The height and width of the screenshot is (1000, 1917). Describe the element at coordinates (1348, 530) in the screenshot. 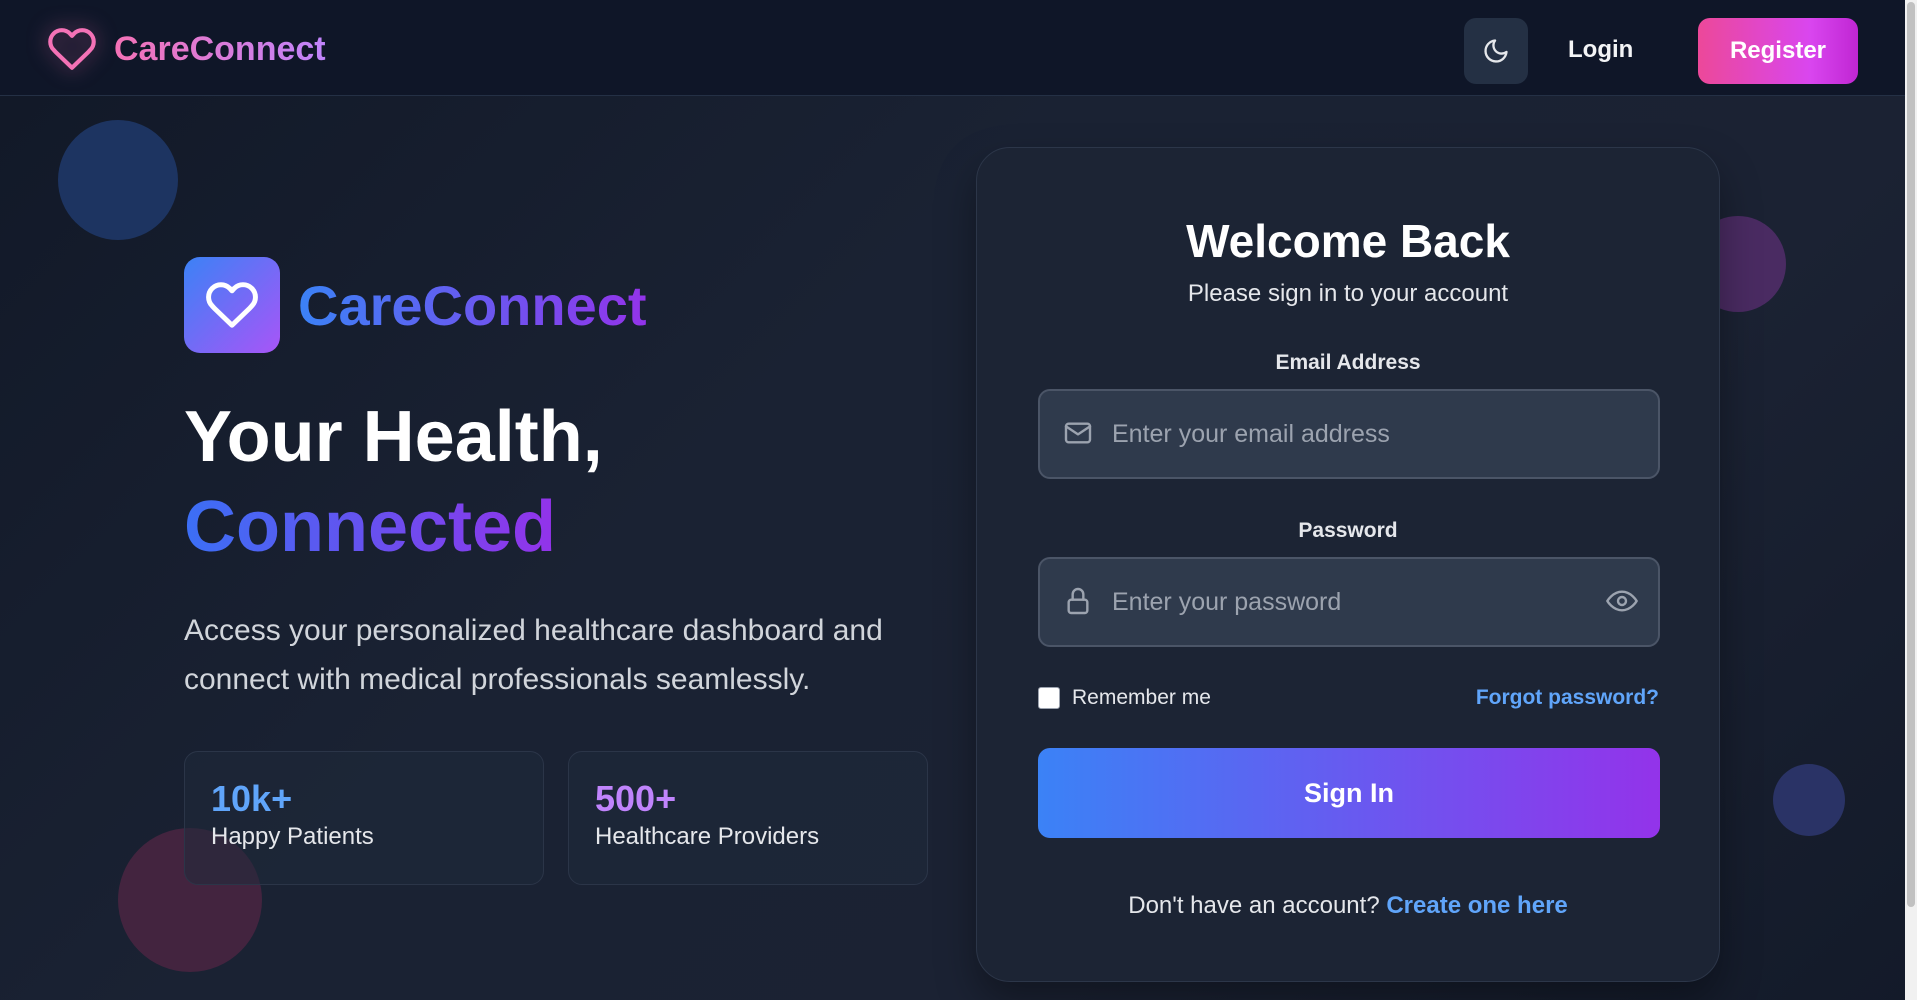

I see `password-label: Password` at that location.